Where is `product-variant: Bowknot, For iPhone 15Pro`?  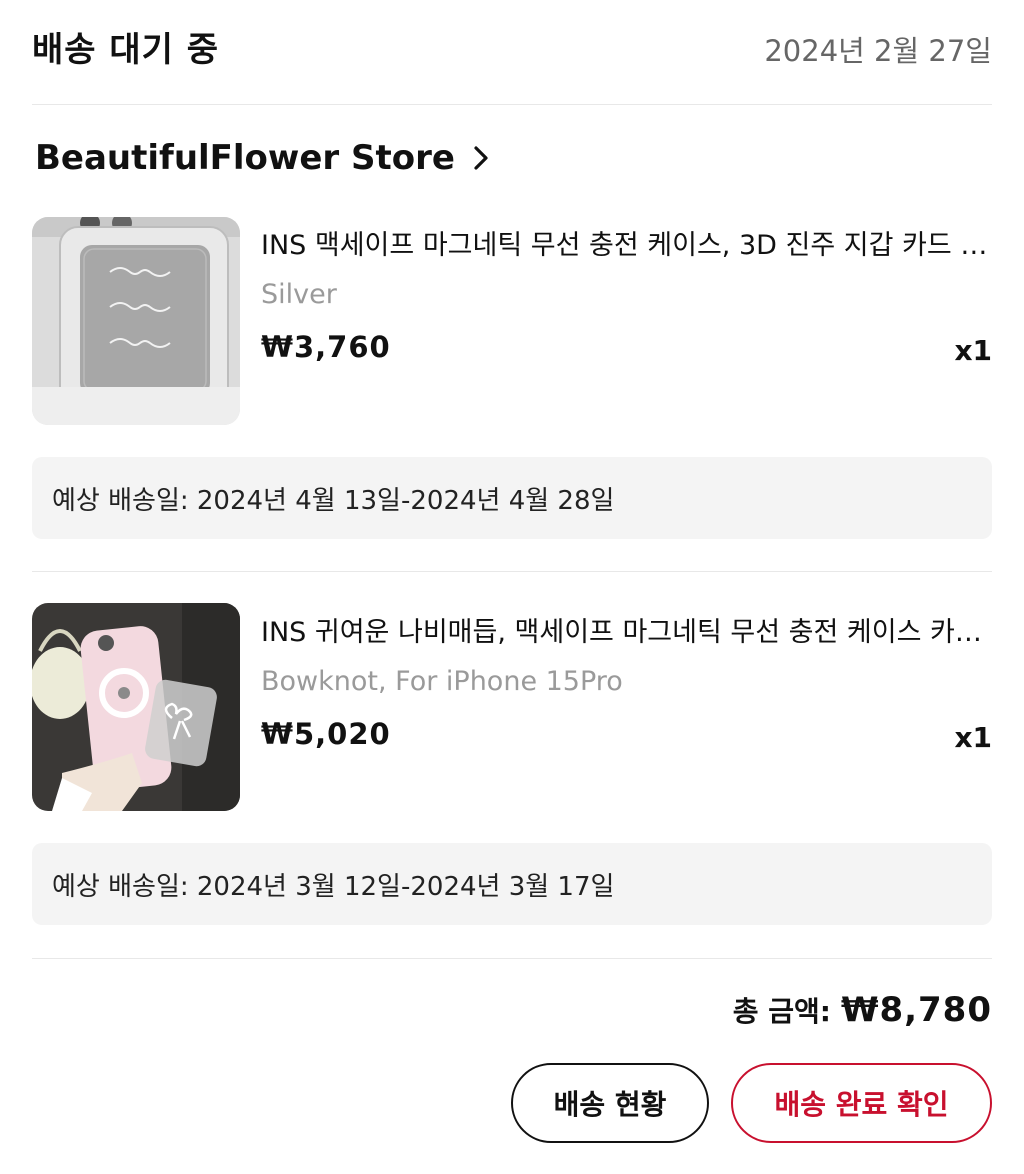 product-variant: Bowknot, For iPhone 15Pro is located at coordinates (442, 681).